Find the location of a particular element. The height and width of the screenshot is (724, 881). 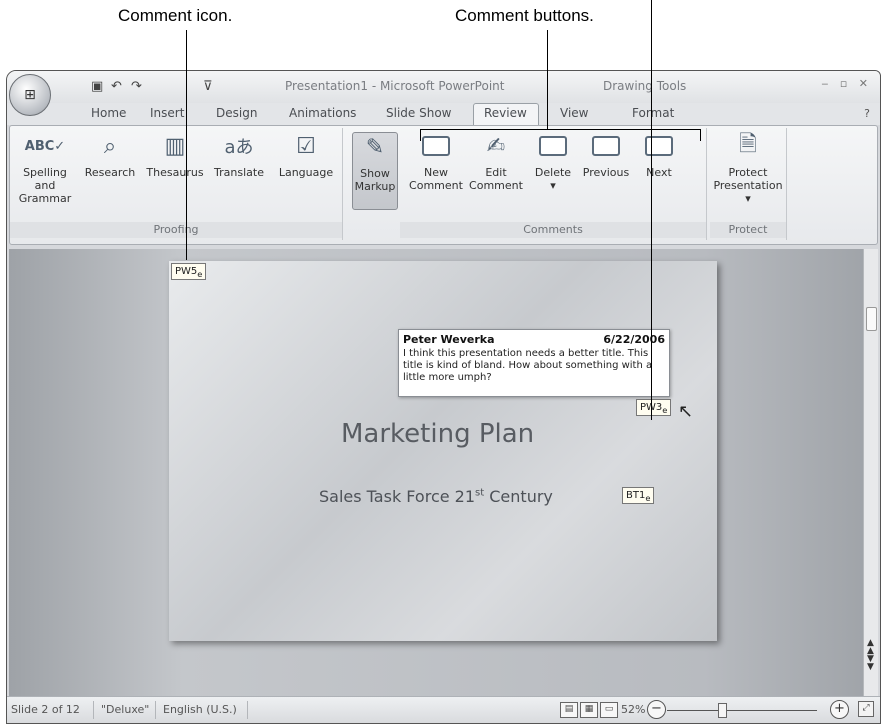

tab-review: Review is located at coordinates (505, 113).